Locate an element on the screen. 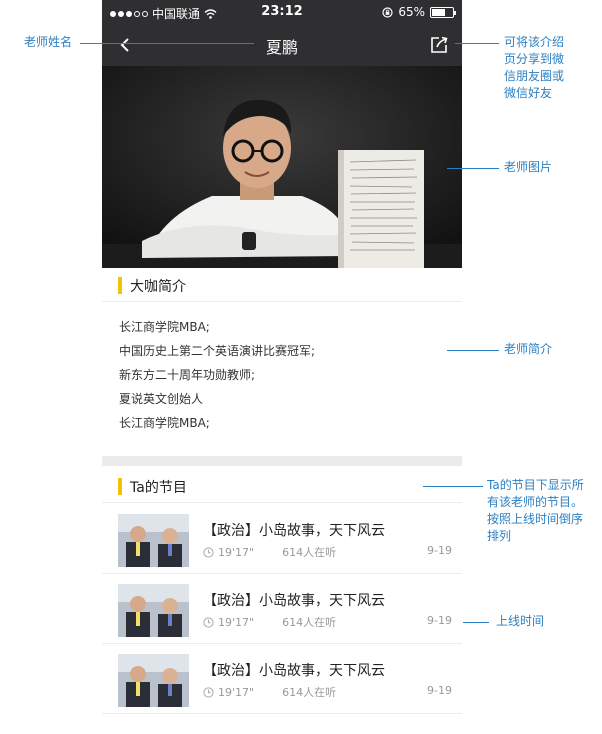  battery-level is located at coordinates (438, 12).